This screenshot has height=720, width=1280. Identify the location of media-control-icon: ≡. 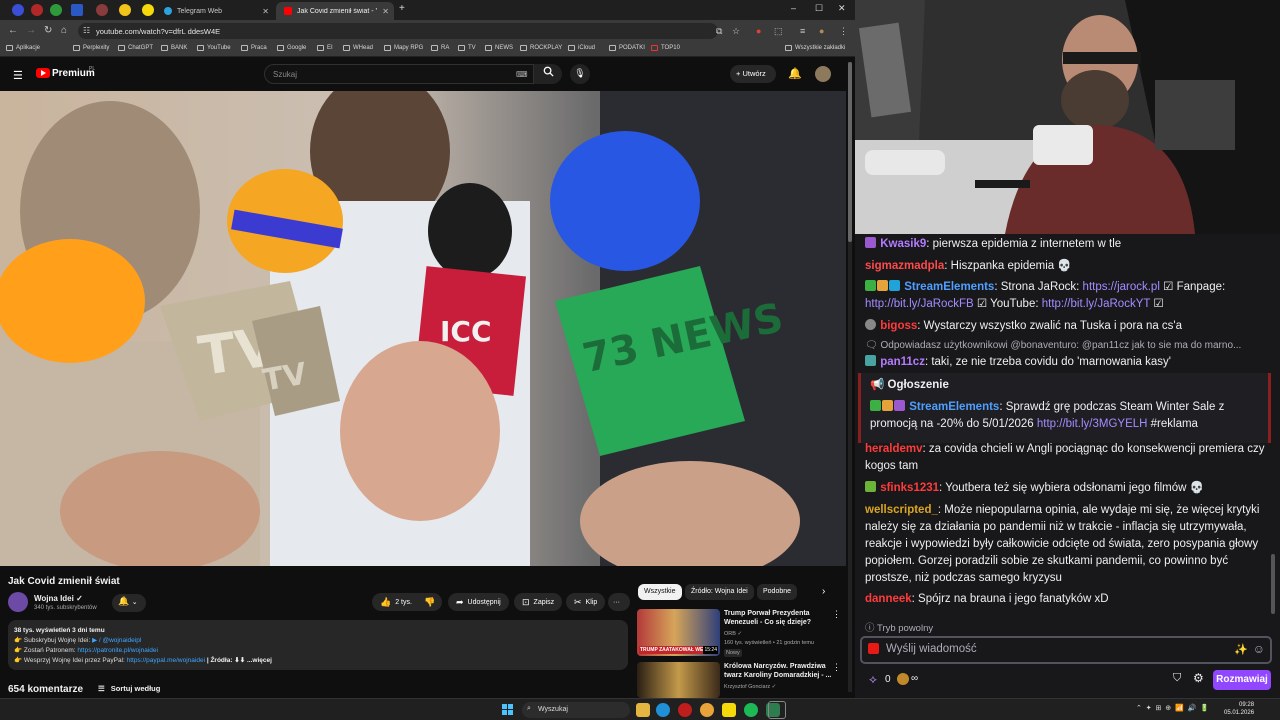
(802, 31).